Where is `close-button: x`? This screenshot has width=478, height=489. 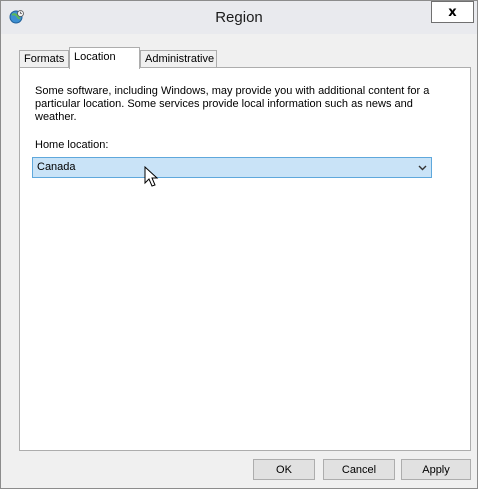
close-button: x is located at coordinates (452, 12).